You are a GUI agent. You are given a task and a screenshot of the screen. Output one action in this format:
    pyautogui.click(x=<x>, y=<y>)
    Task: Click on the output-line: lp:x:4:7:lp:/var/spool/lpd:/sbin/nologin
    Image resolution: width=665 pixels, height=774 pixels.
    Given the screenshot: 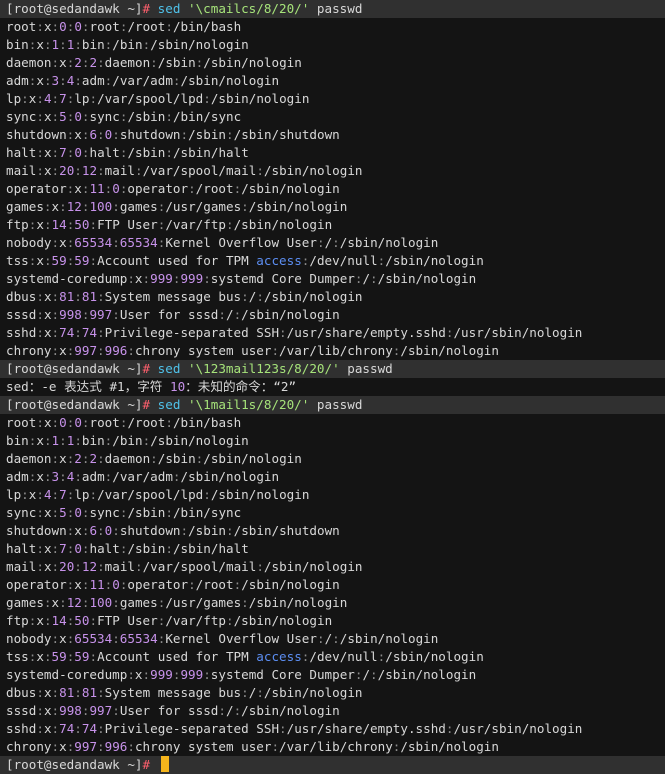 What is the action you would take?
    pyautogui.click(x=335, y=495)
    